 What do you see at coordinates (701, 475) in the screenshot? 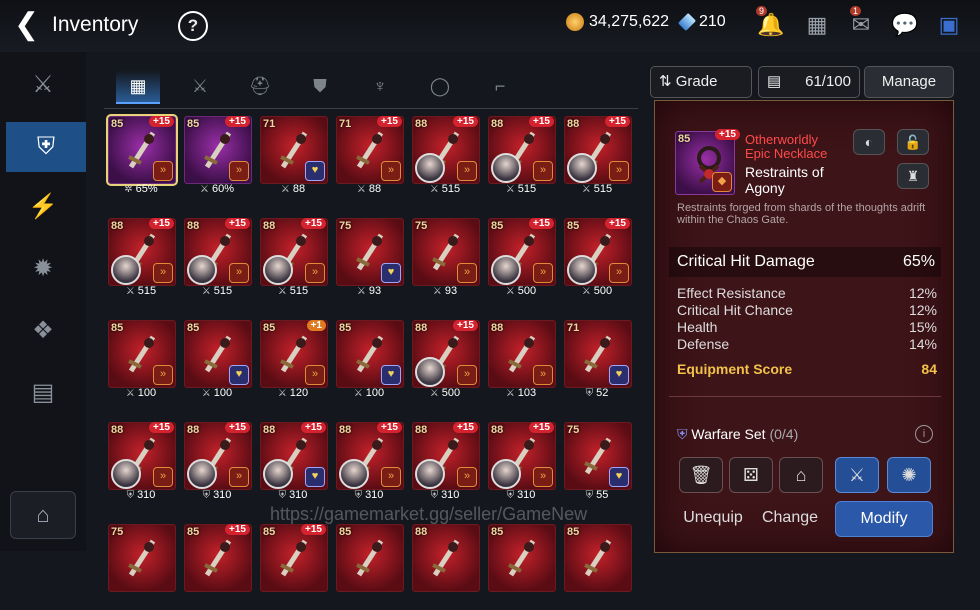
I see `trash-icon: 🗑` at bounding box center [701, 475].